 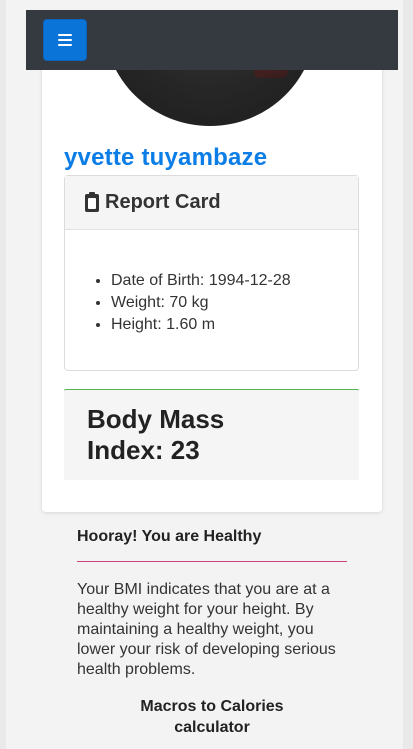 I want to click on detail-date-of-birth: Date of Birth: 1994-12-28, so click(x=234, y=281).